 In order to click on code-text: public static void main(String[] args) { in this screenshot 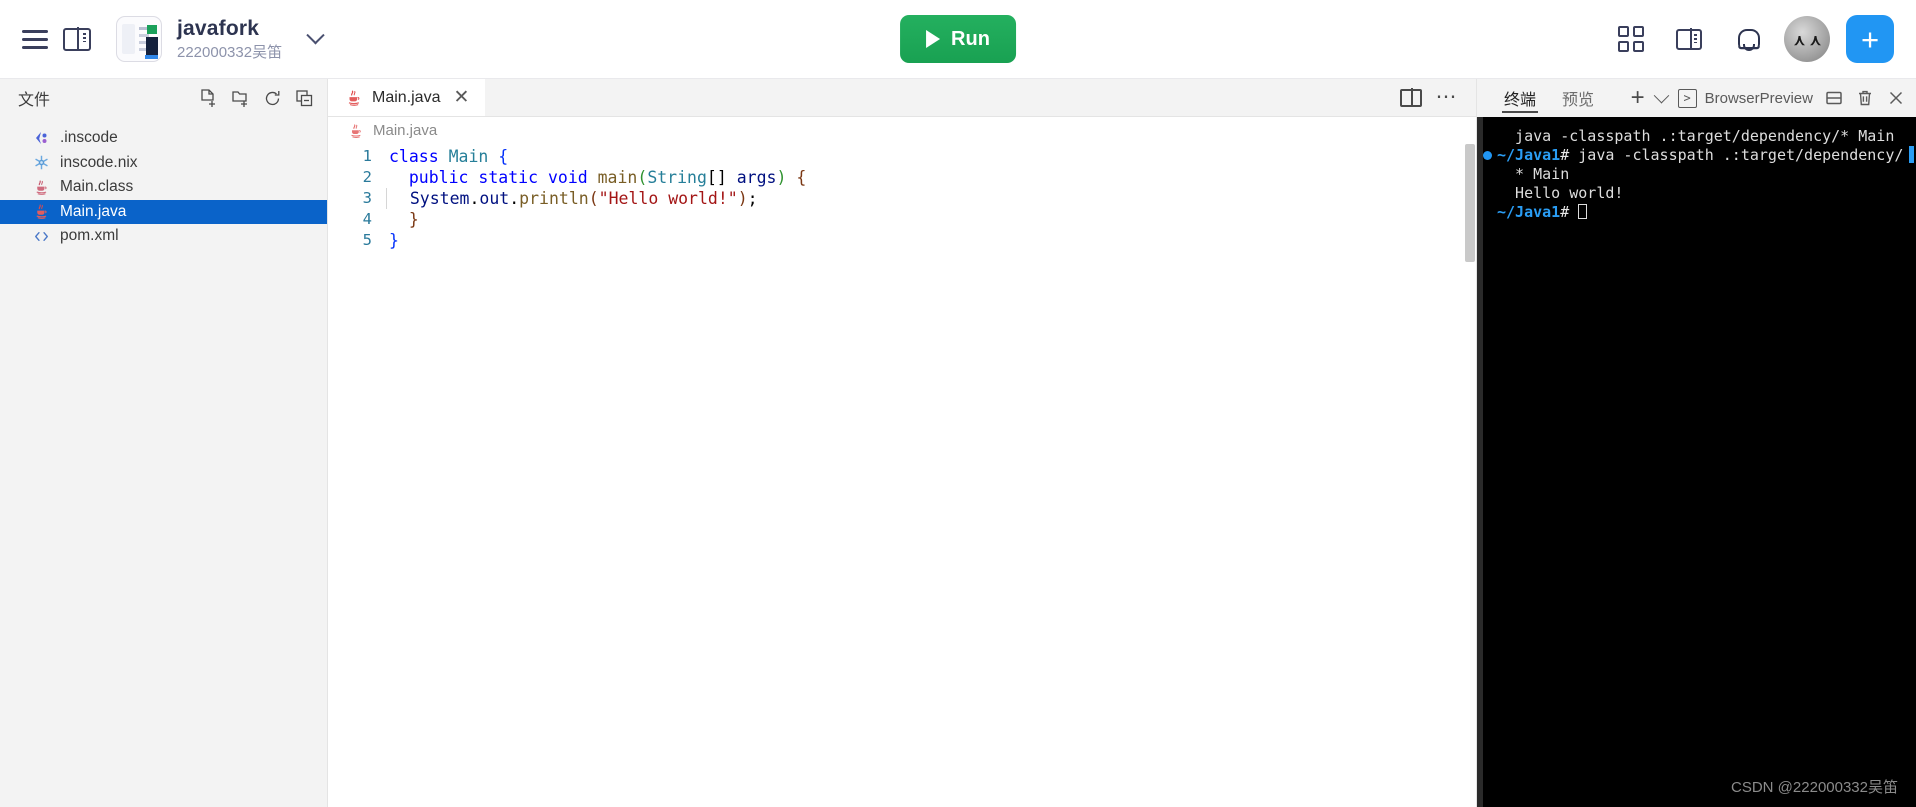, I will do `click(596, 177)`.